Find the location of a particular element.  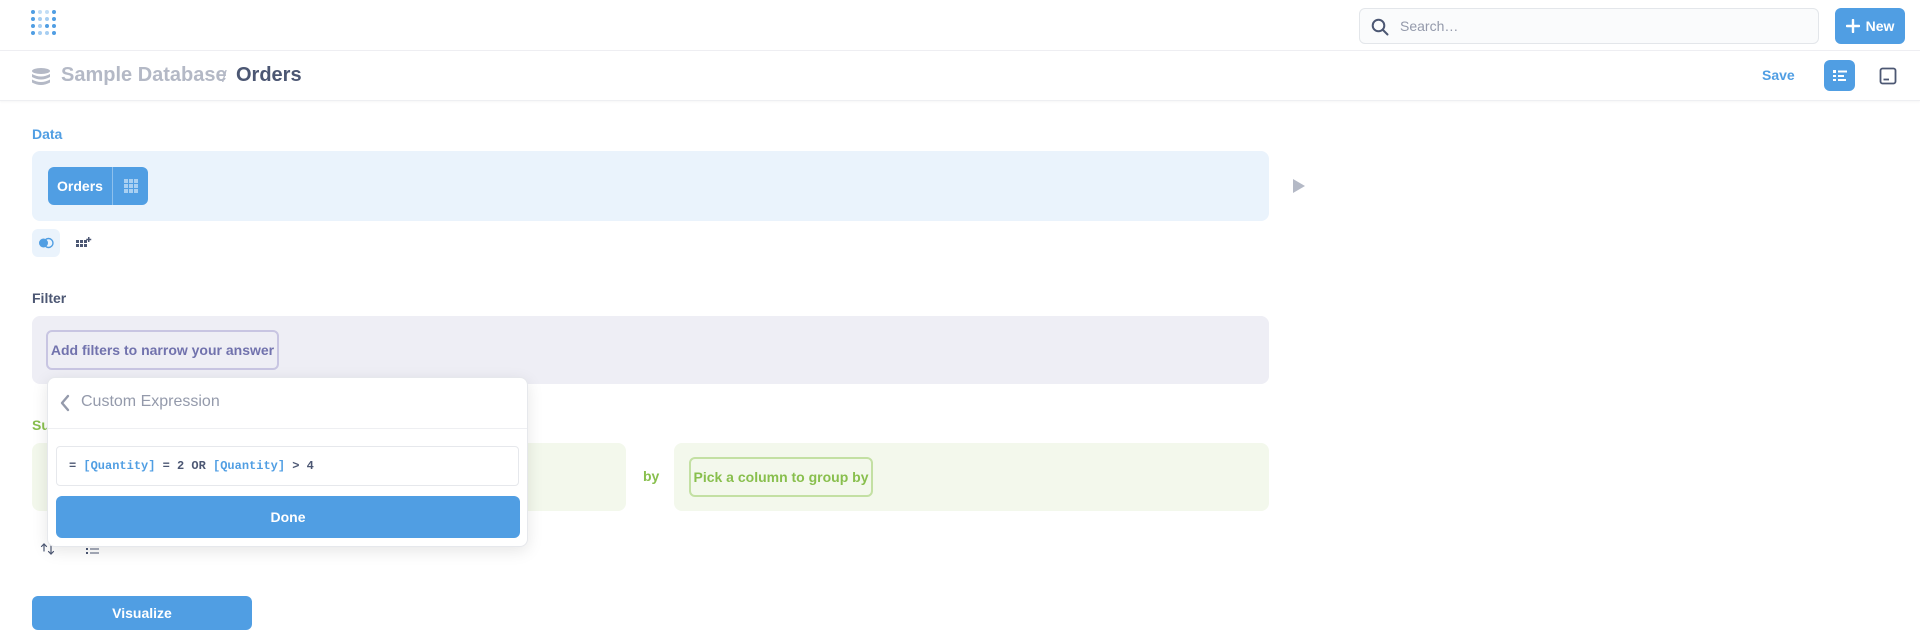

metabase-logo-icon is located at coordinates (44, 24).